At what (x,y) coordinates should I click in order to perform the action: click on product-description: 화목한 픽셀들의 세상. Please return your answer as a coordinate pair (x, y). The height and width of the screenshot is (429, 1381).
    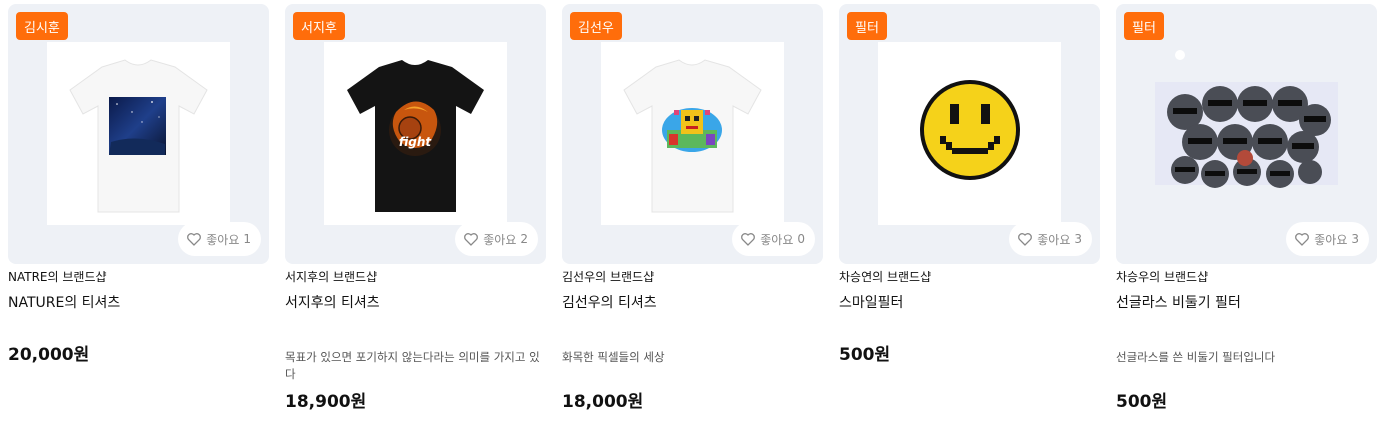
    Looking at the image, I should click on (613, 357).